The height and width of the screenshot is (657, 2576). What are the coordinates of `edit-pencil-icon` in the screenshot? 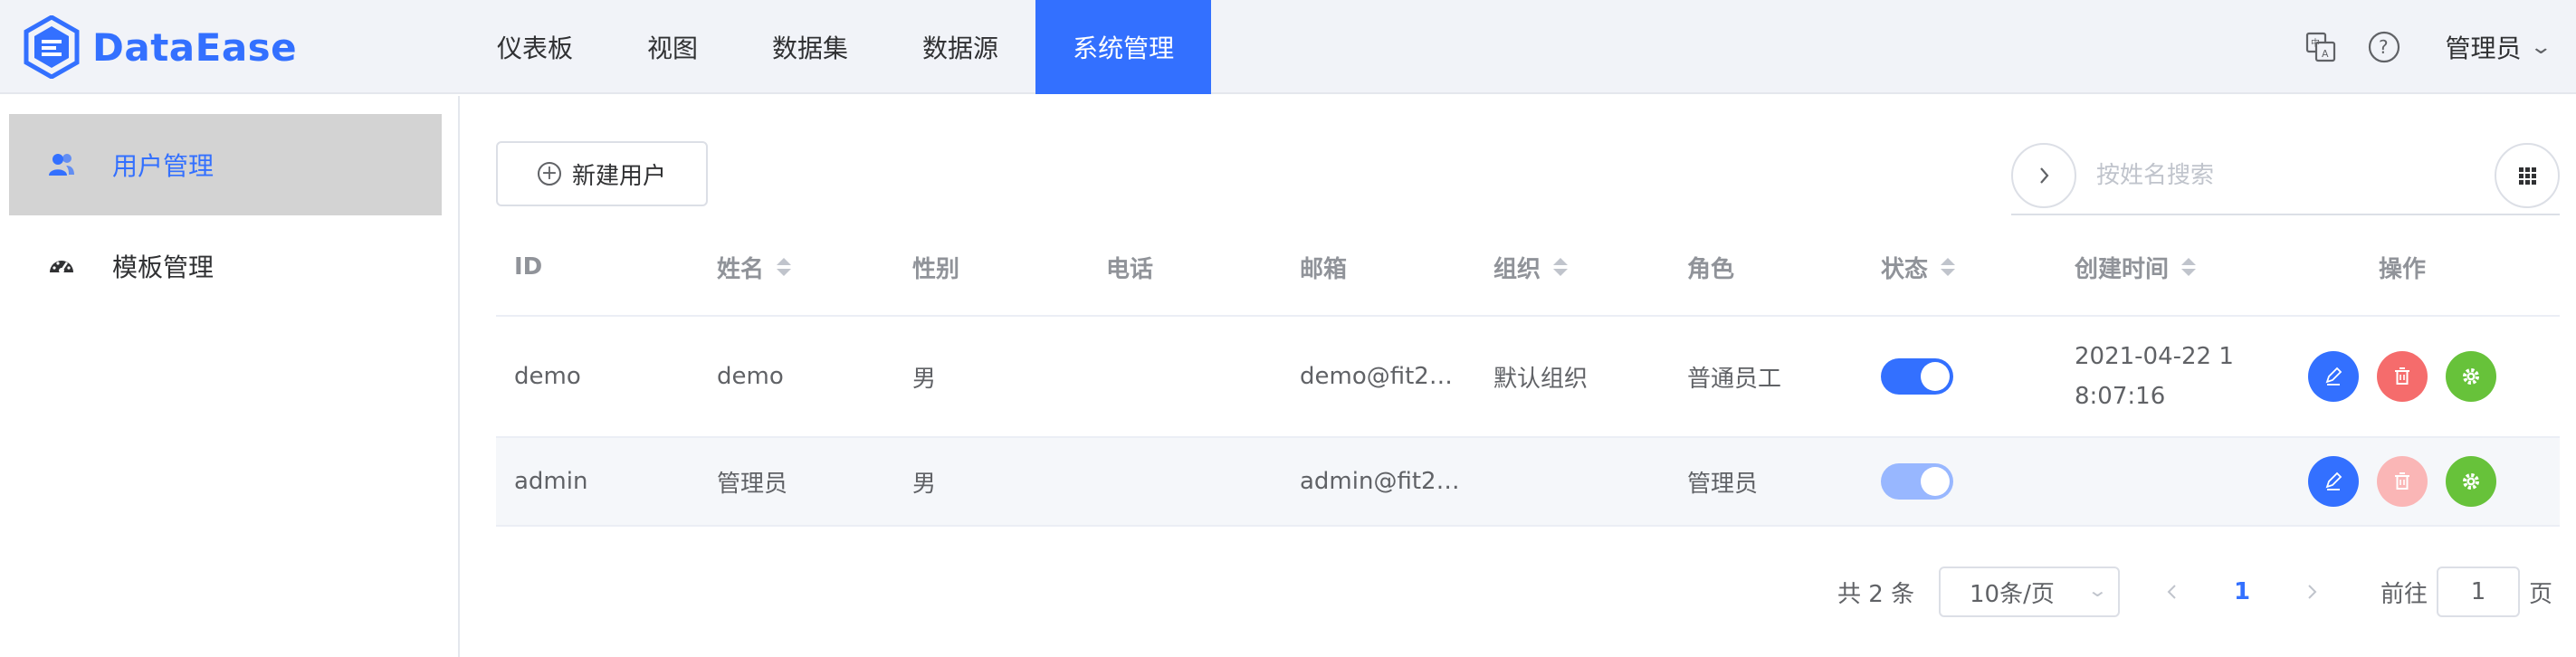 It's located at (2334, 376).